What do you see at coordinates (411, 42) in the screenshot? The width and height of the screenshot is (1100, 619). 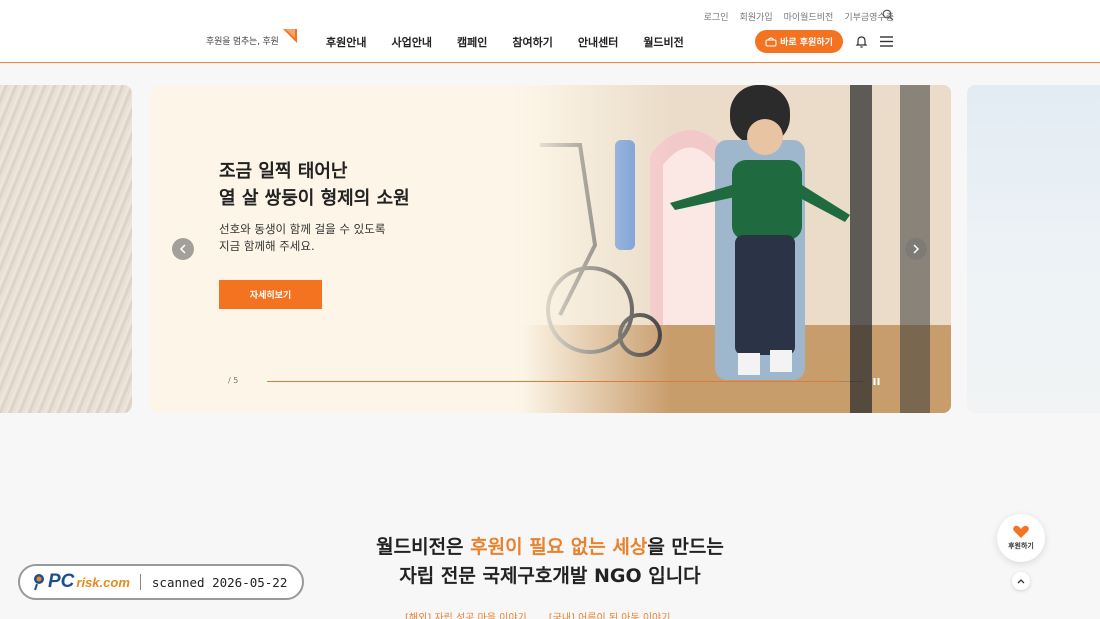 I see `nav-business: 사업안내` at bounding box center [411, 42].